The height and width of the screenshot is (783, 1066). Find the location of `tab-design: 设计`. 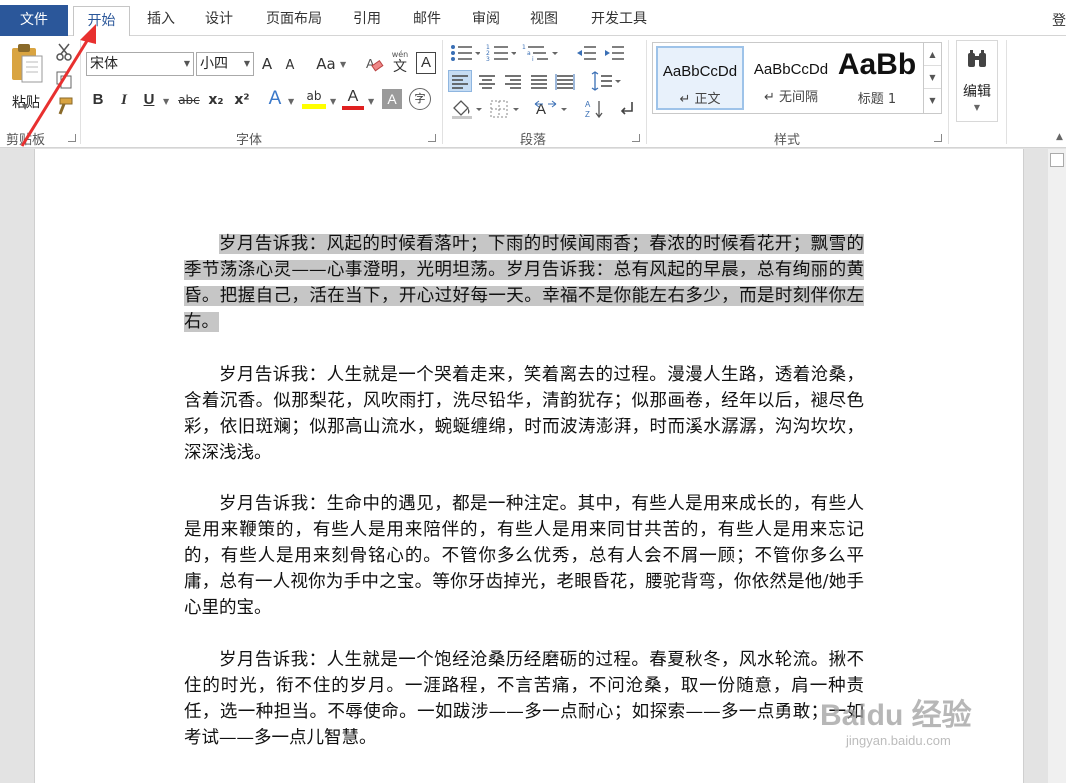

tab-design: 设计 is located at coordinates (219, 20).